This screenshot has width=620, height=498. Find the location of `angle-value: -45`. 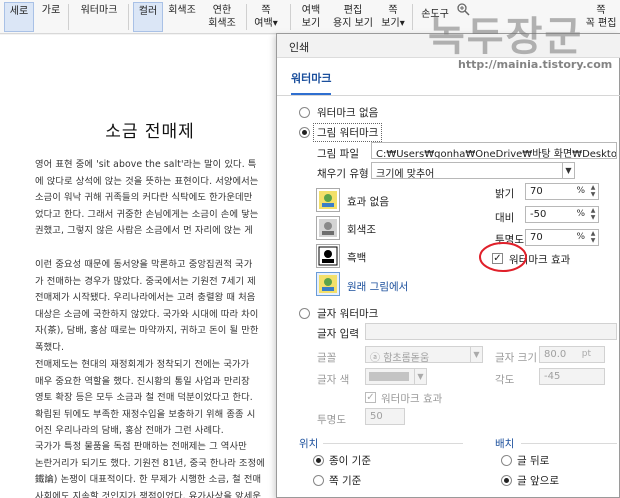

angle-value: -45 is located at coordinates (552, 376).